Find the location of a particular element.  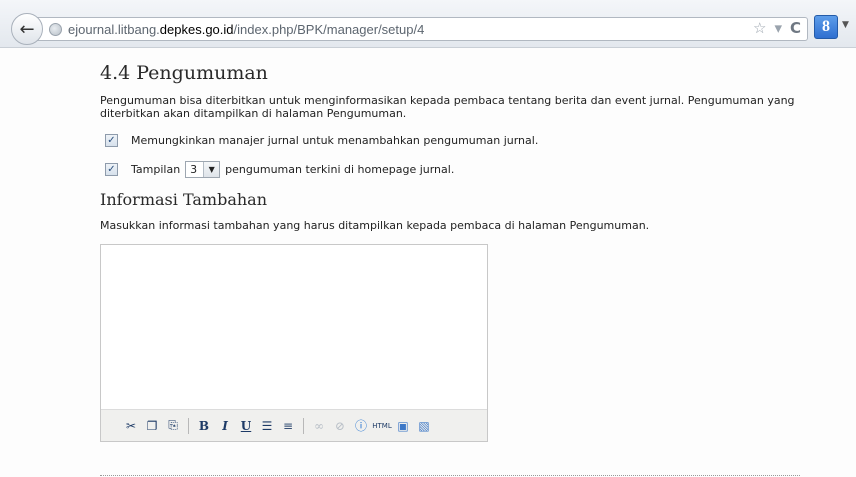

cut-icon: ✂ is located at coordinates (131, 426).